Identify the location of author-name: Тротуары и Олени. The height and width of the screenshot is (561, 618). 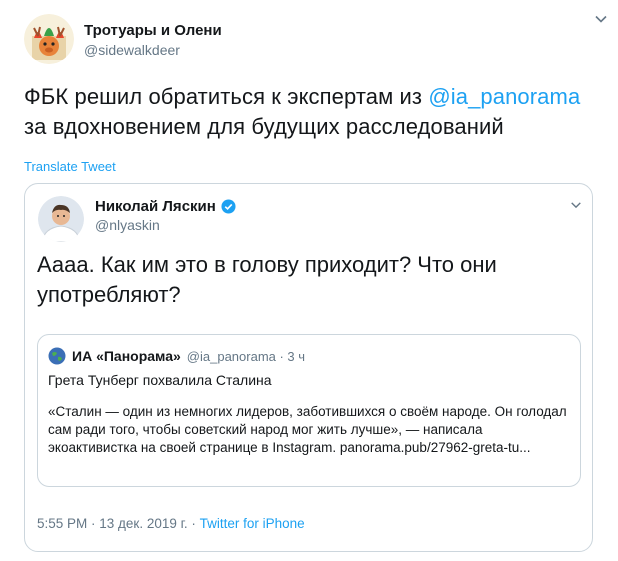
(153, 30).